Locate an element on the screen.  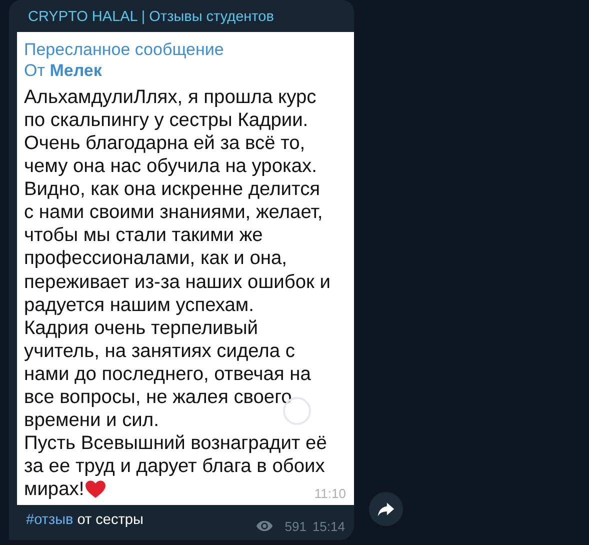
message-line: за ее труд и дарует блага в обоих is located at coordinates (174, 466).